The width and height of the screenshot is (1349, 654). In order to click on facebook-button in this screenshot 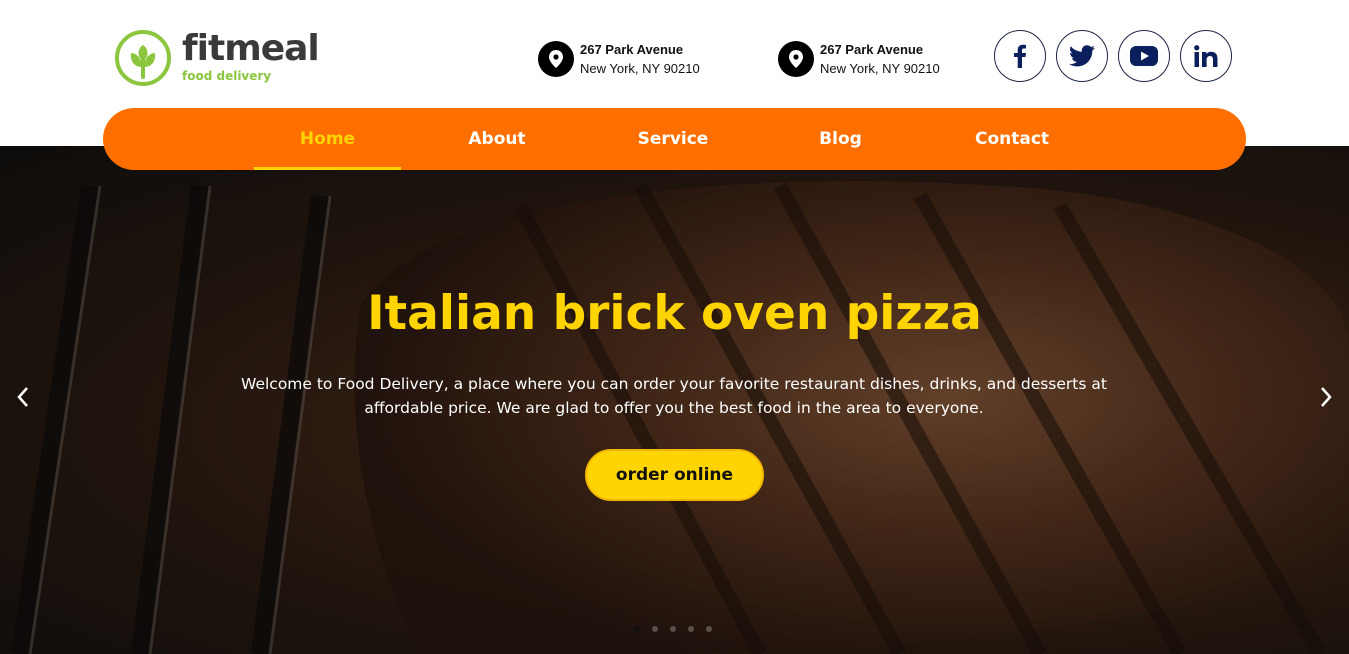, I will do `click(1020, 56)`.